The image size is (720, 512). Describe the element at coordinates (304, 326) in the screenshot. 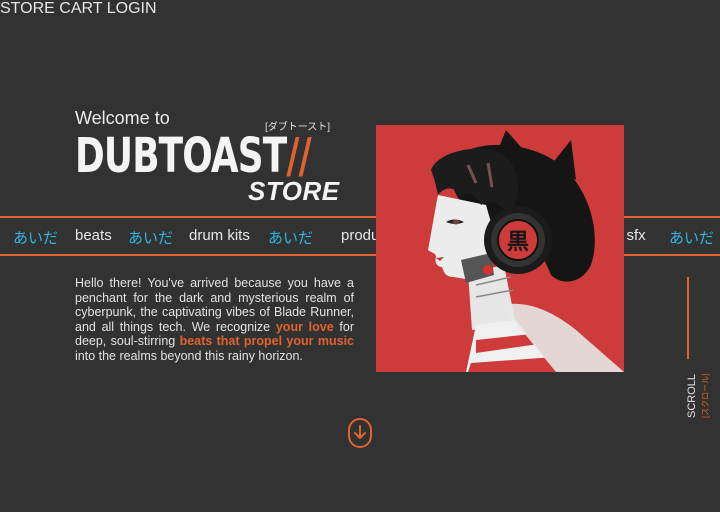

I see `intro-highlight: your love` at that location.